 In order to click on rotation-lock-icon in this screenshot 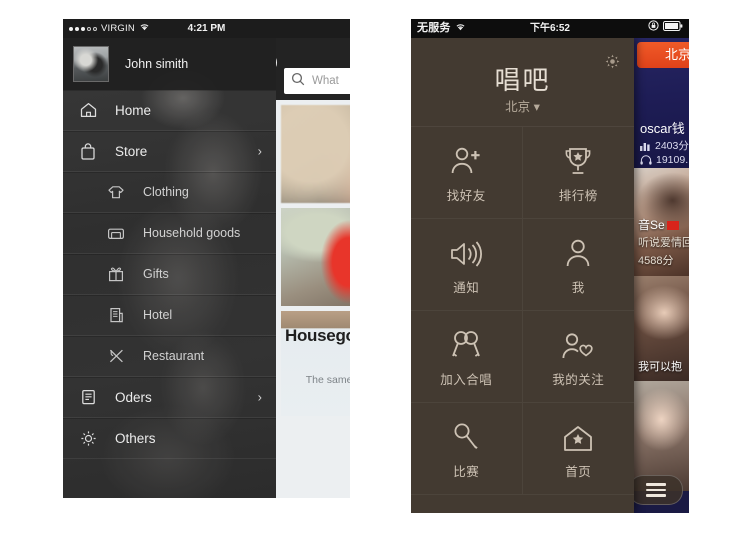, I will do `click(653, 28)`.